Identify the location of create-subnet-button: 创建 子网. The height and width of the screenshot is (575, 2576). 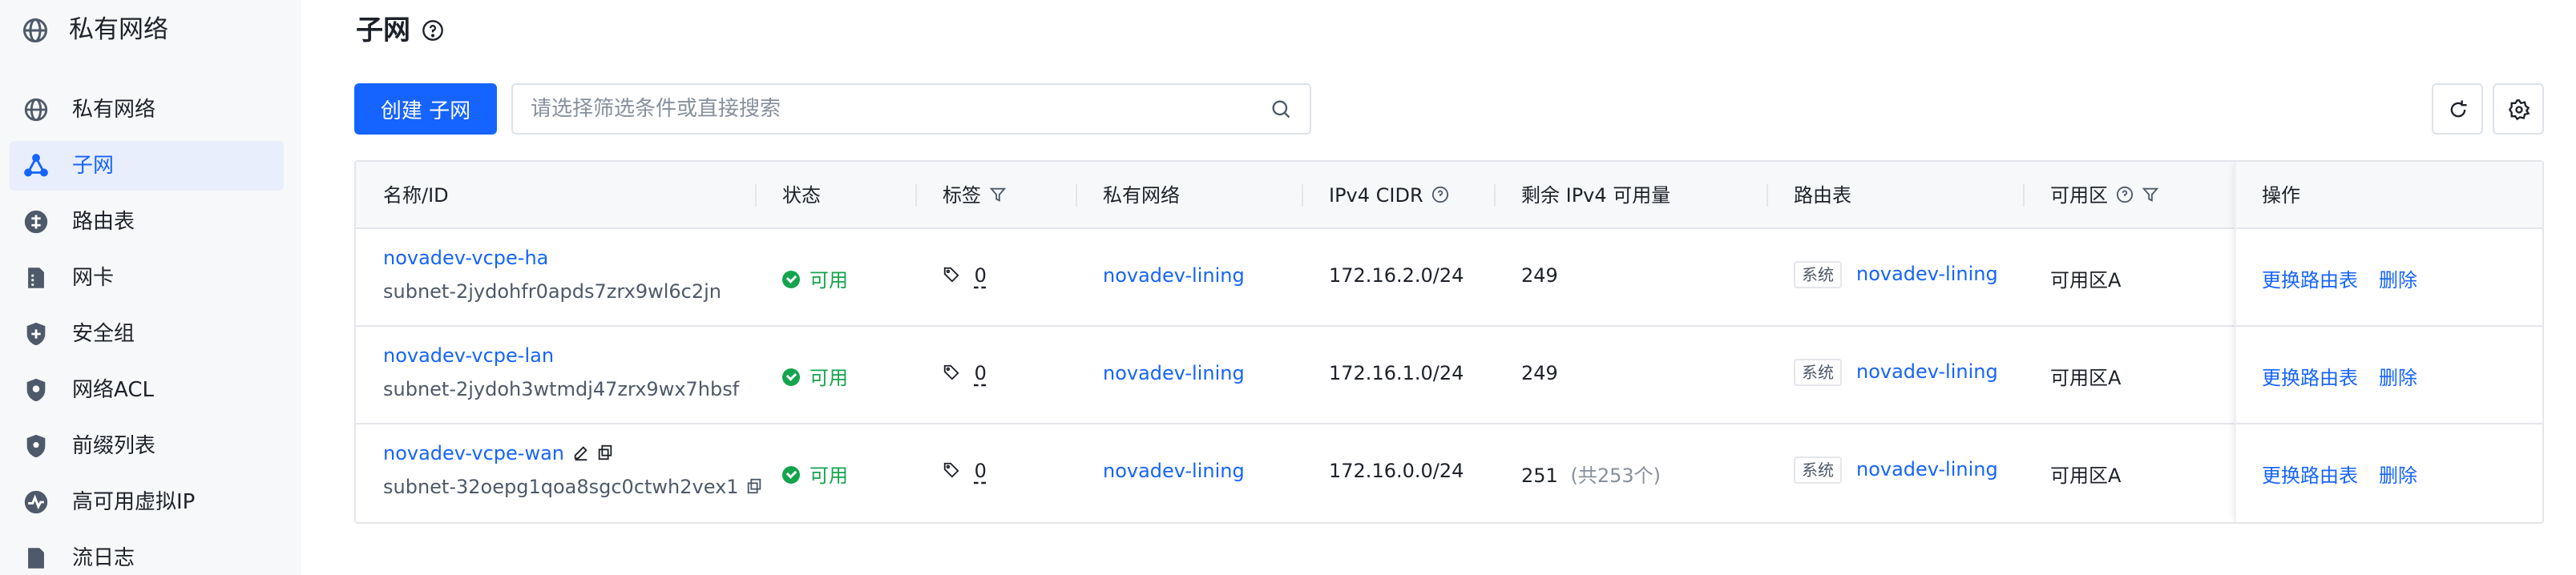
(425, 109).